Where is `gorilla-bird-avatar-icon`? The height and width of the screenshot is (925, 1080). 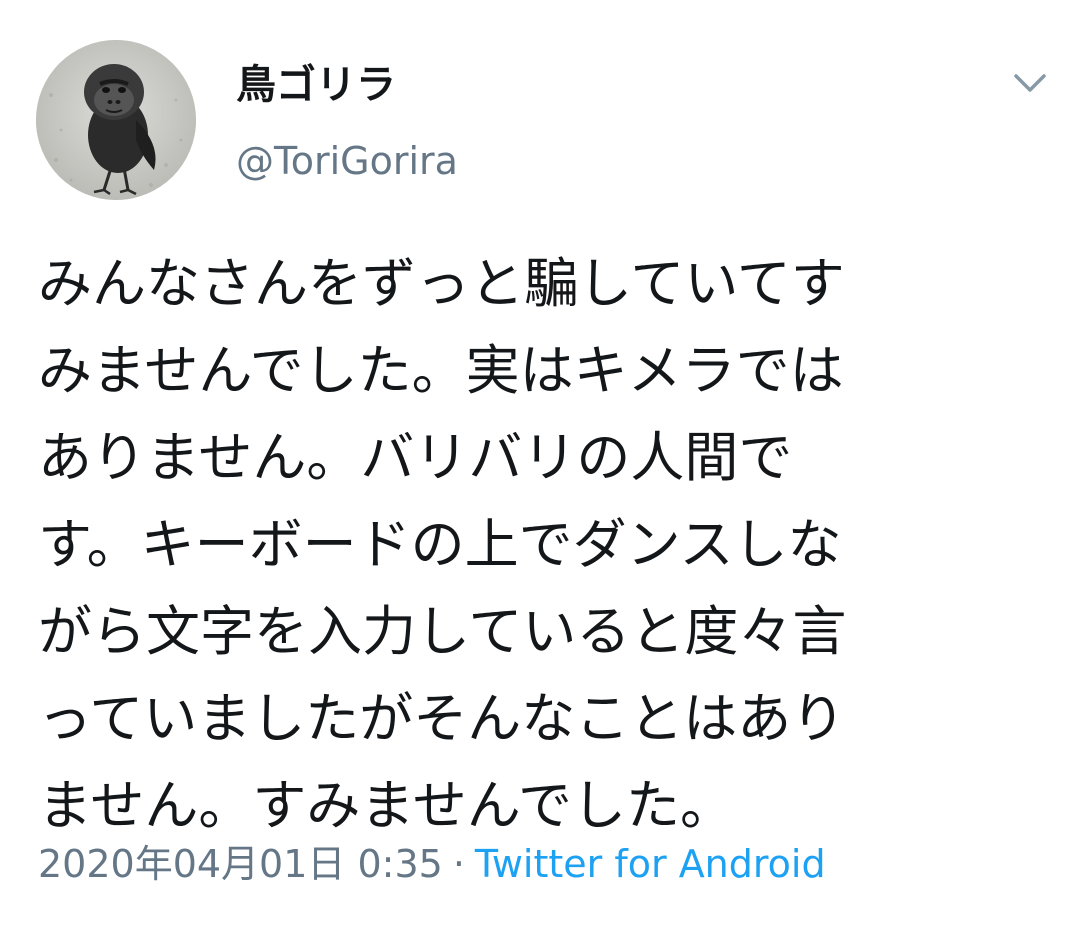 gorilla-bird-avatar-icon is located at coordinates (116, 120).